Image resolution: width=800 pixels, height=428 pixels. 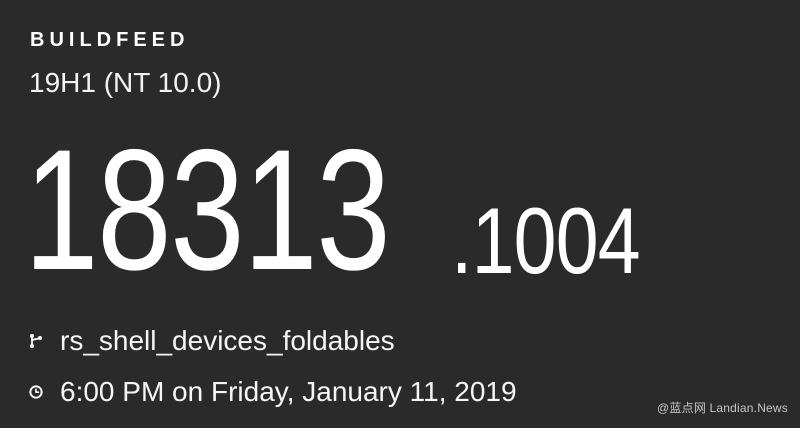 What do you see at coordinates (288, 391) in the screenshot?
I see `compile-time-text: 6:00 PM on Friday, January 11, 2019` at bounding box center [288, 391].